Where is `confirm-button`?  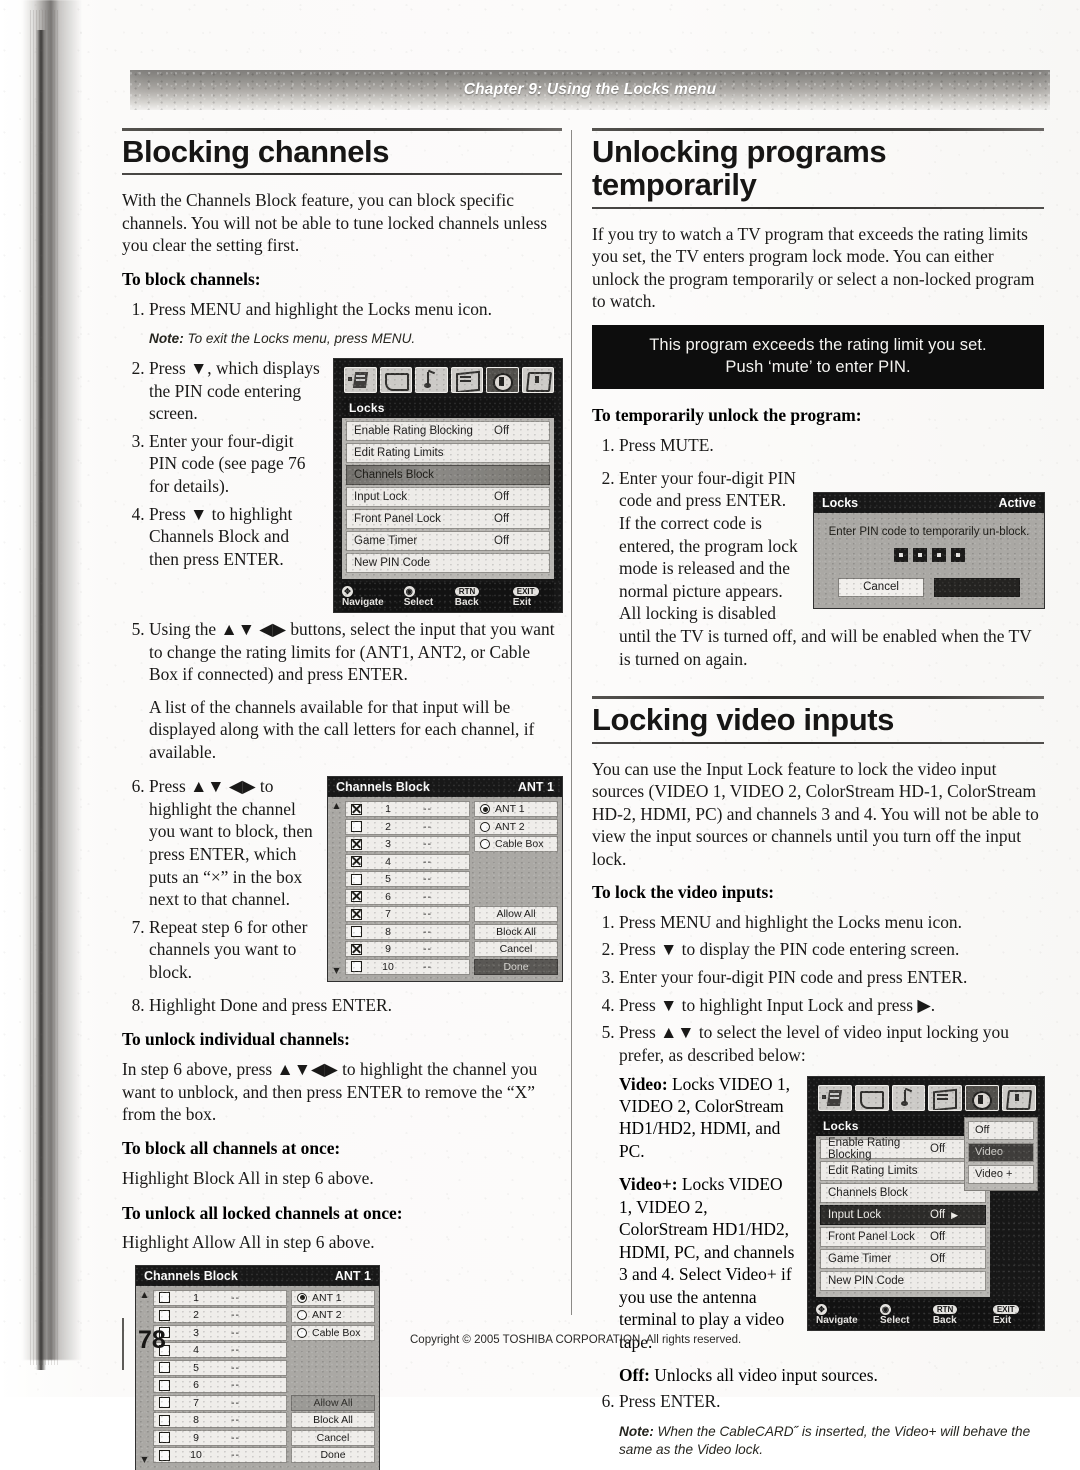
confirm-button is located at coordinates (977, 588).